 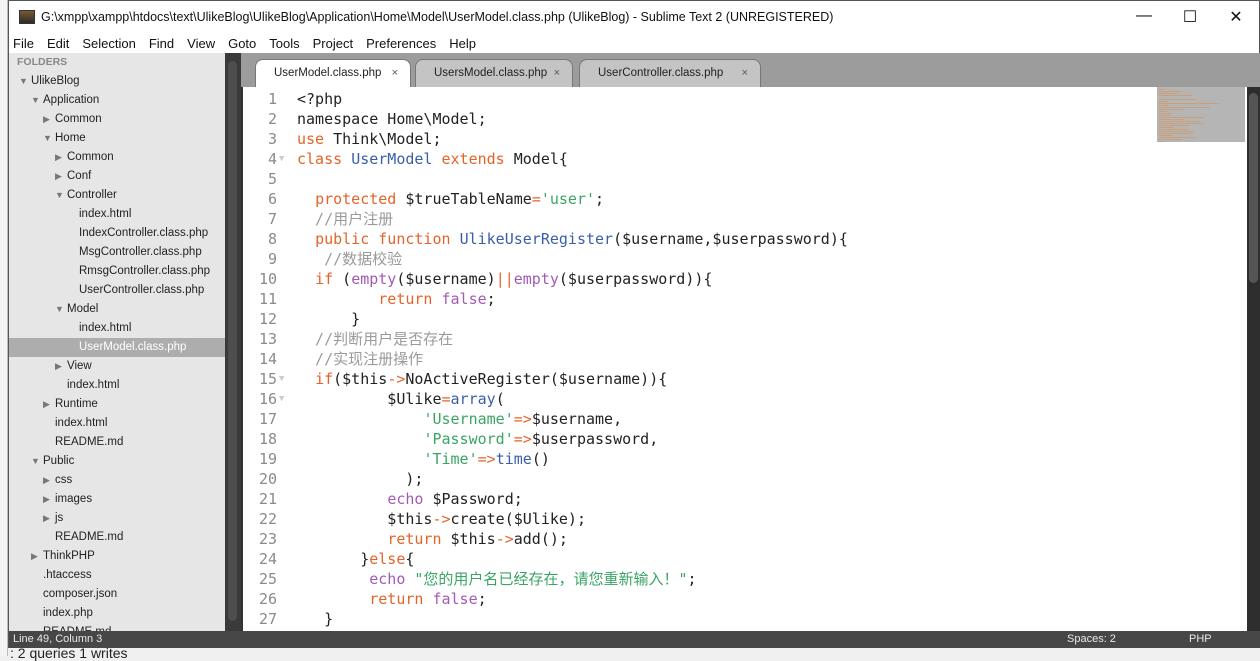 I want to click on sidebar-item: ▶ js, so click(x=117, y=518).